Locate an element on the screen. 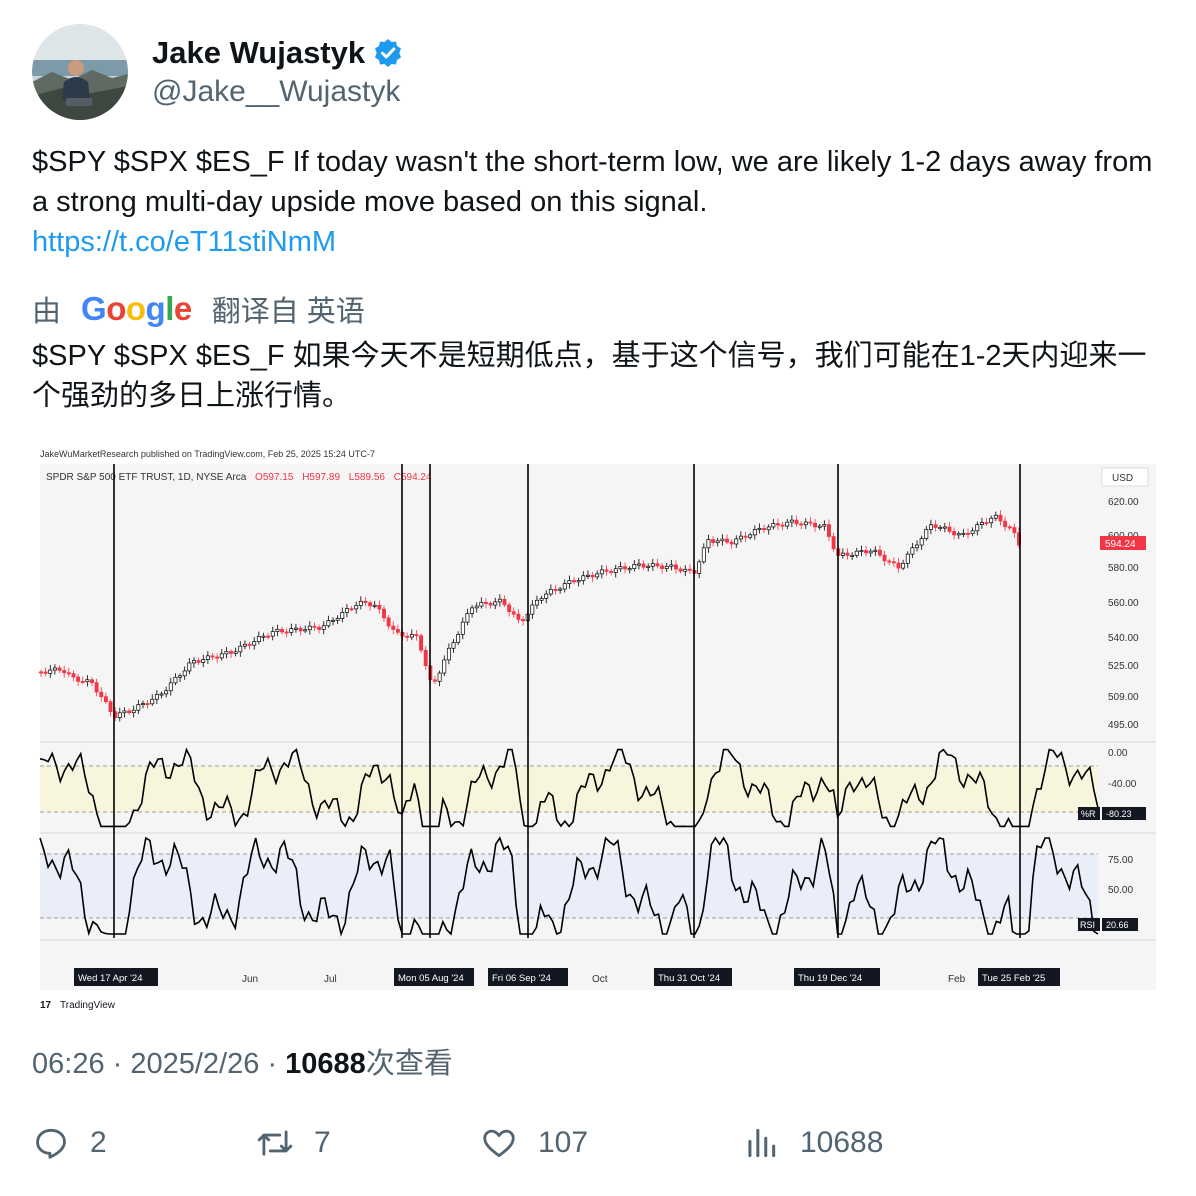 The image size is (1196, 1196). user-handle: @Jake__Wujastyk is located at coordinates (277, 92).